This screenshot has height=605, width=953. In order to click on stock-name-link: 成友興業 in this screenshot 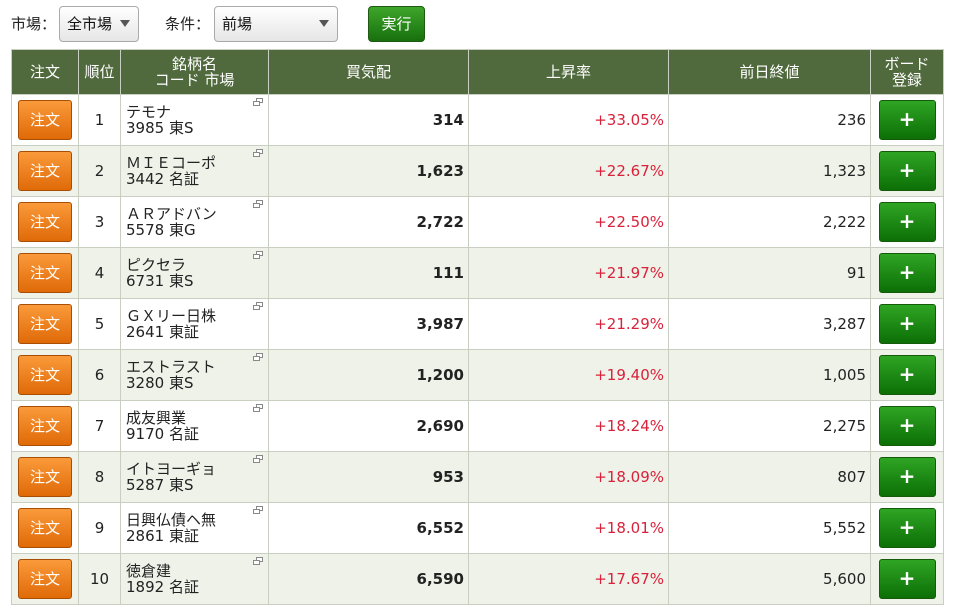, I will do `click(195, 418)`.